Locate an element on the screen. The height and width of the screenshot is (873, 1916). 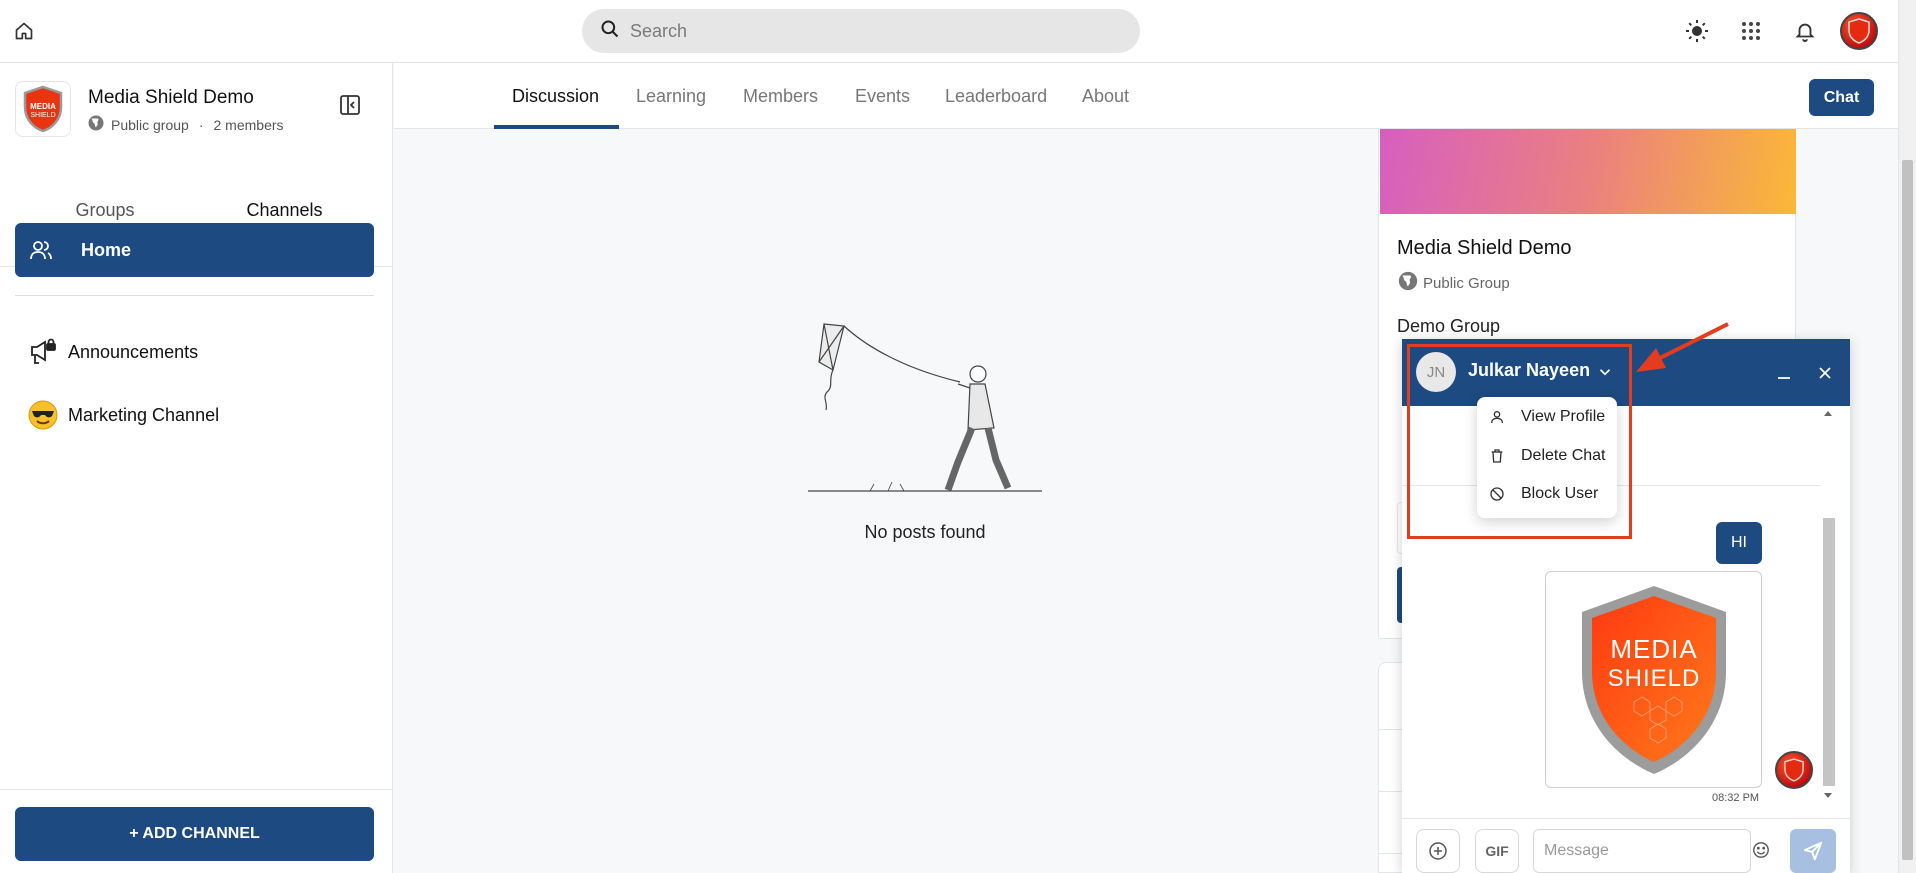
sender-avatar is located at coordinates (1794, 770).